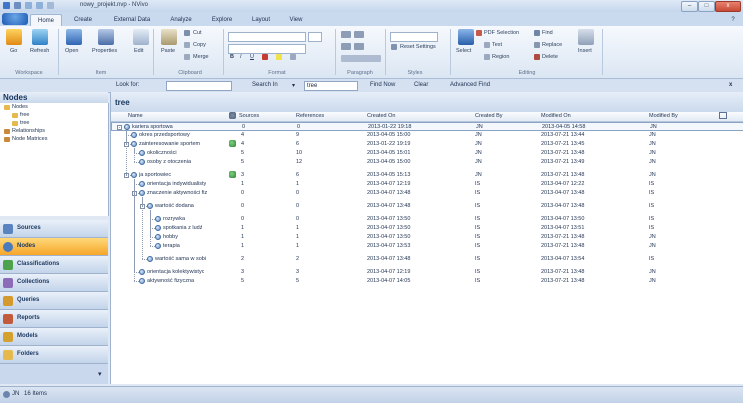 This screenshot has height=403, width=743. I want to click on edit-icon, so click(141, 37).